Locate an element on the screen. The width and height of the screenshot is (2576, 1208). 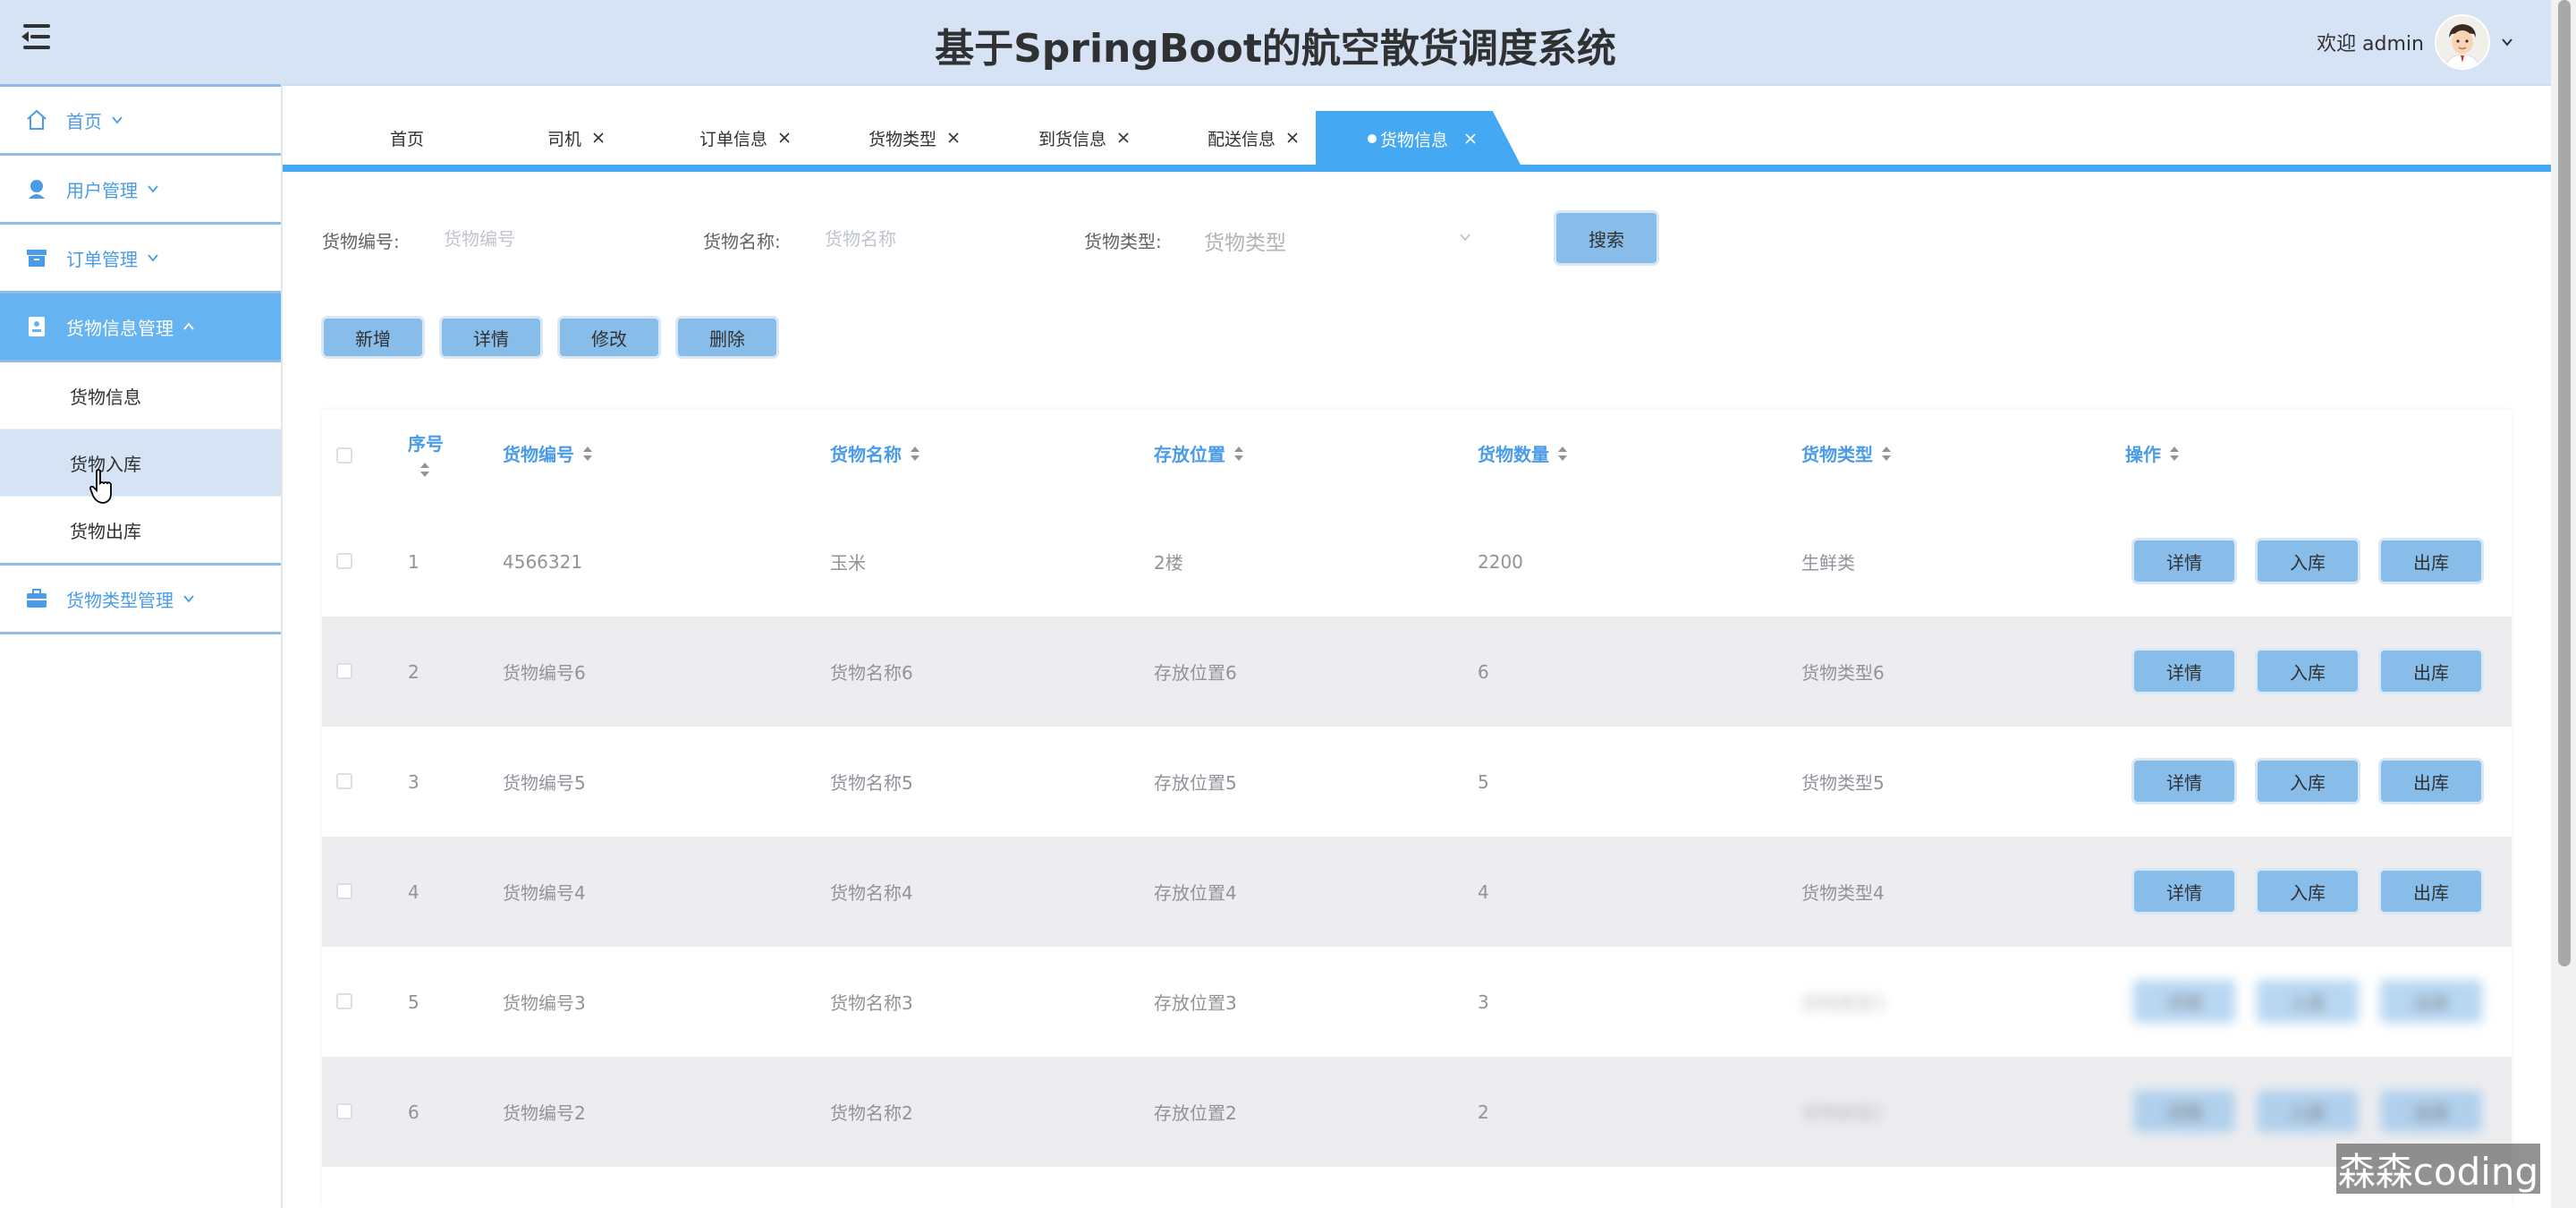
cell-code: 4566321 is located at coordinates (543, 561).